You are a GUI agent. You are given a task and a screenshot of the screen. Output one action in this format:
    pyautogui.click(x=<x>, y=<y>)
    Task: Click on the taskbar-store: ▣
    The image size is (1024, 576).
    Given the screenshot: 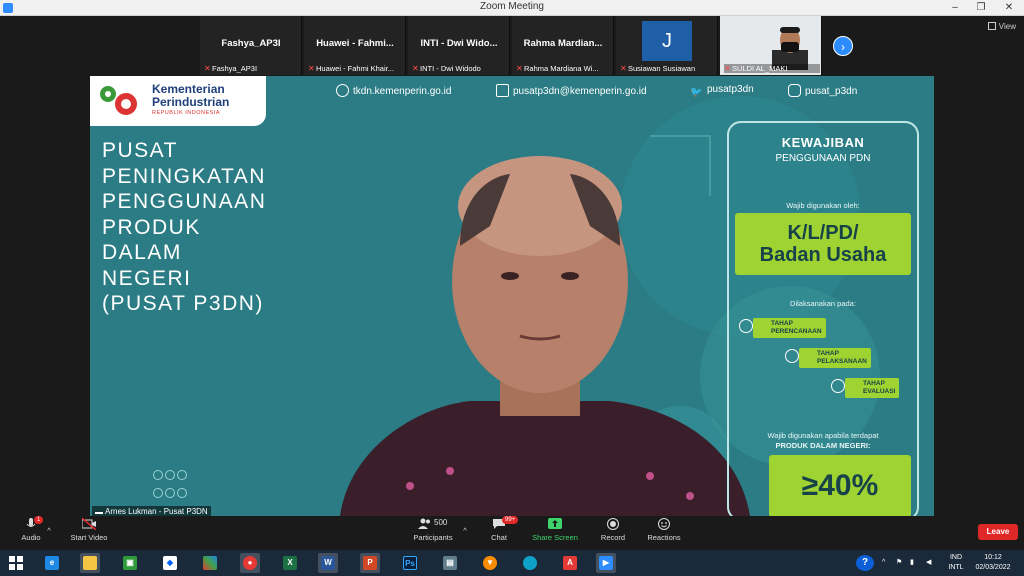 What is the action you would take?
    pyautogui.click(x=130, y=563)
    